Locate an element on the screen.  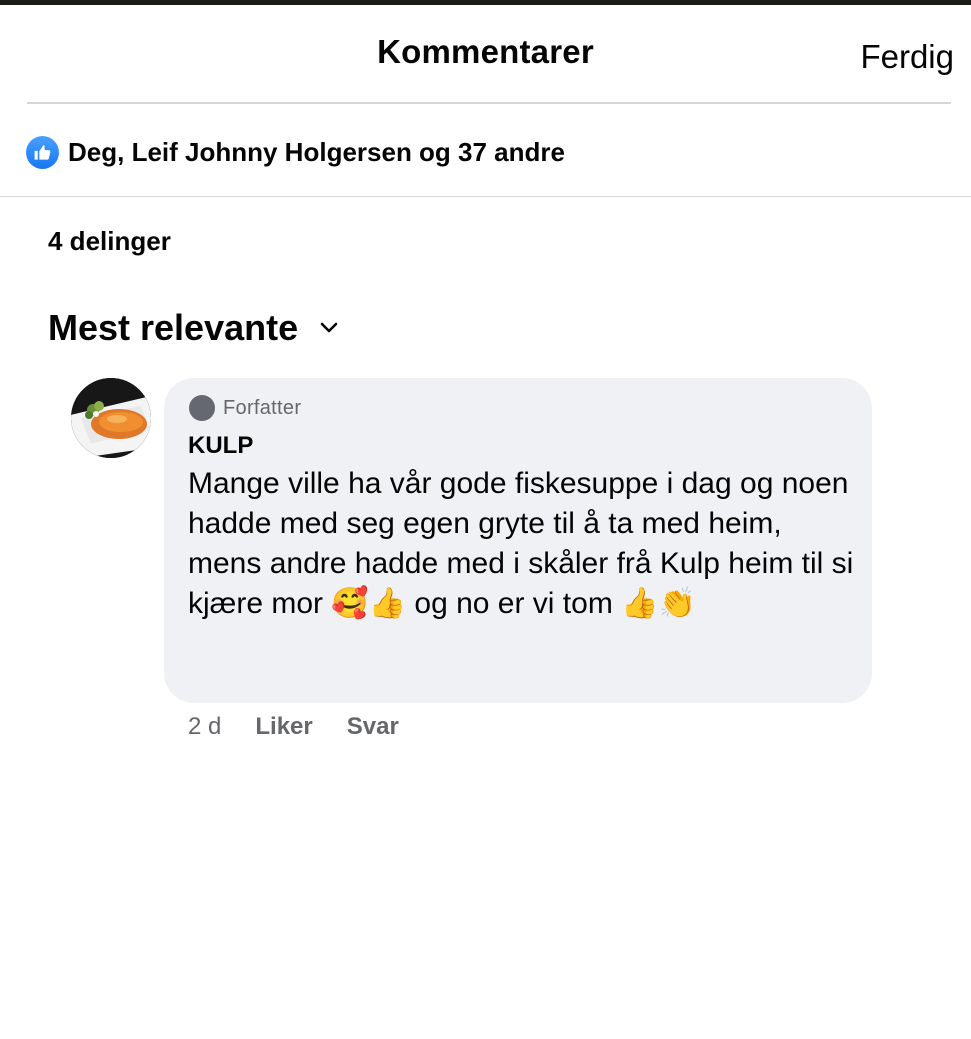
page-title: Kommentarer is located at coordinates (485, 51).